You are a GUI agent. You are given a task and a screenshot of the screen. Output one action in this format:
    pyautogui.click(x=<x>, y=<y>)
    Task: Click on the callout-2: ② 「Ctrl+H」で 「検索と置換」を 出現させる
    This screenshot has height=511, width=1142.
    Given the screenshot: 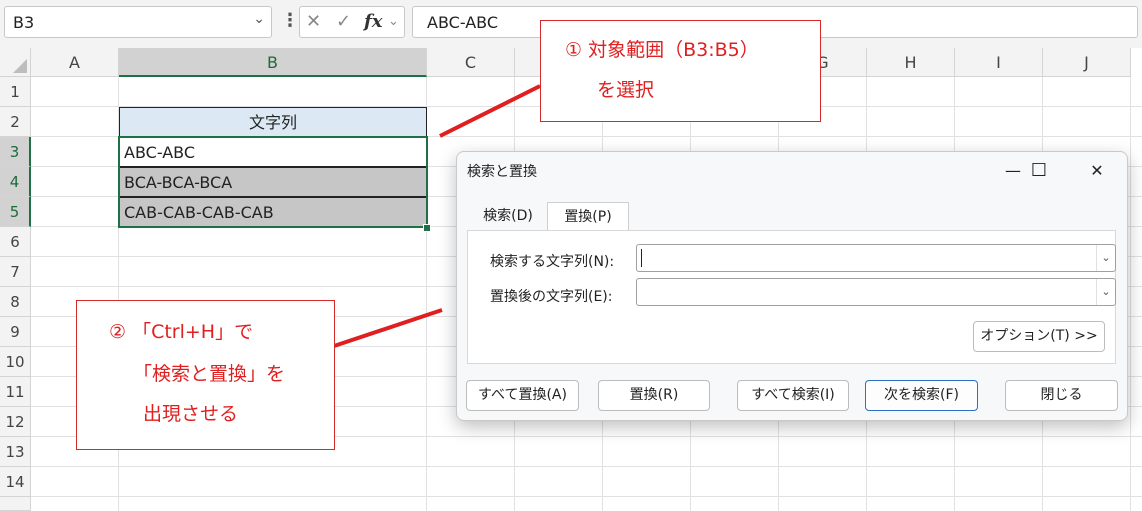 What is the action you would take?
    pyautogui.click(x=205, y=375)
    